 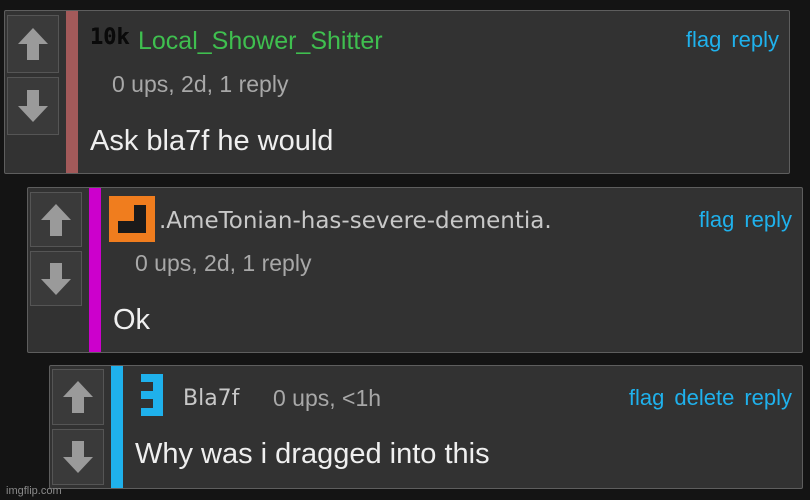 I want to click on comment-text: Why was i dragged into this, so click(x=312, y=454).